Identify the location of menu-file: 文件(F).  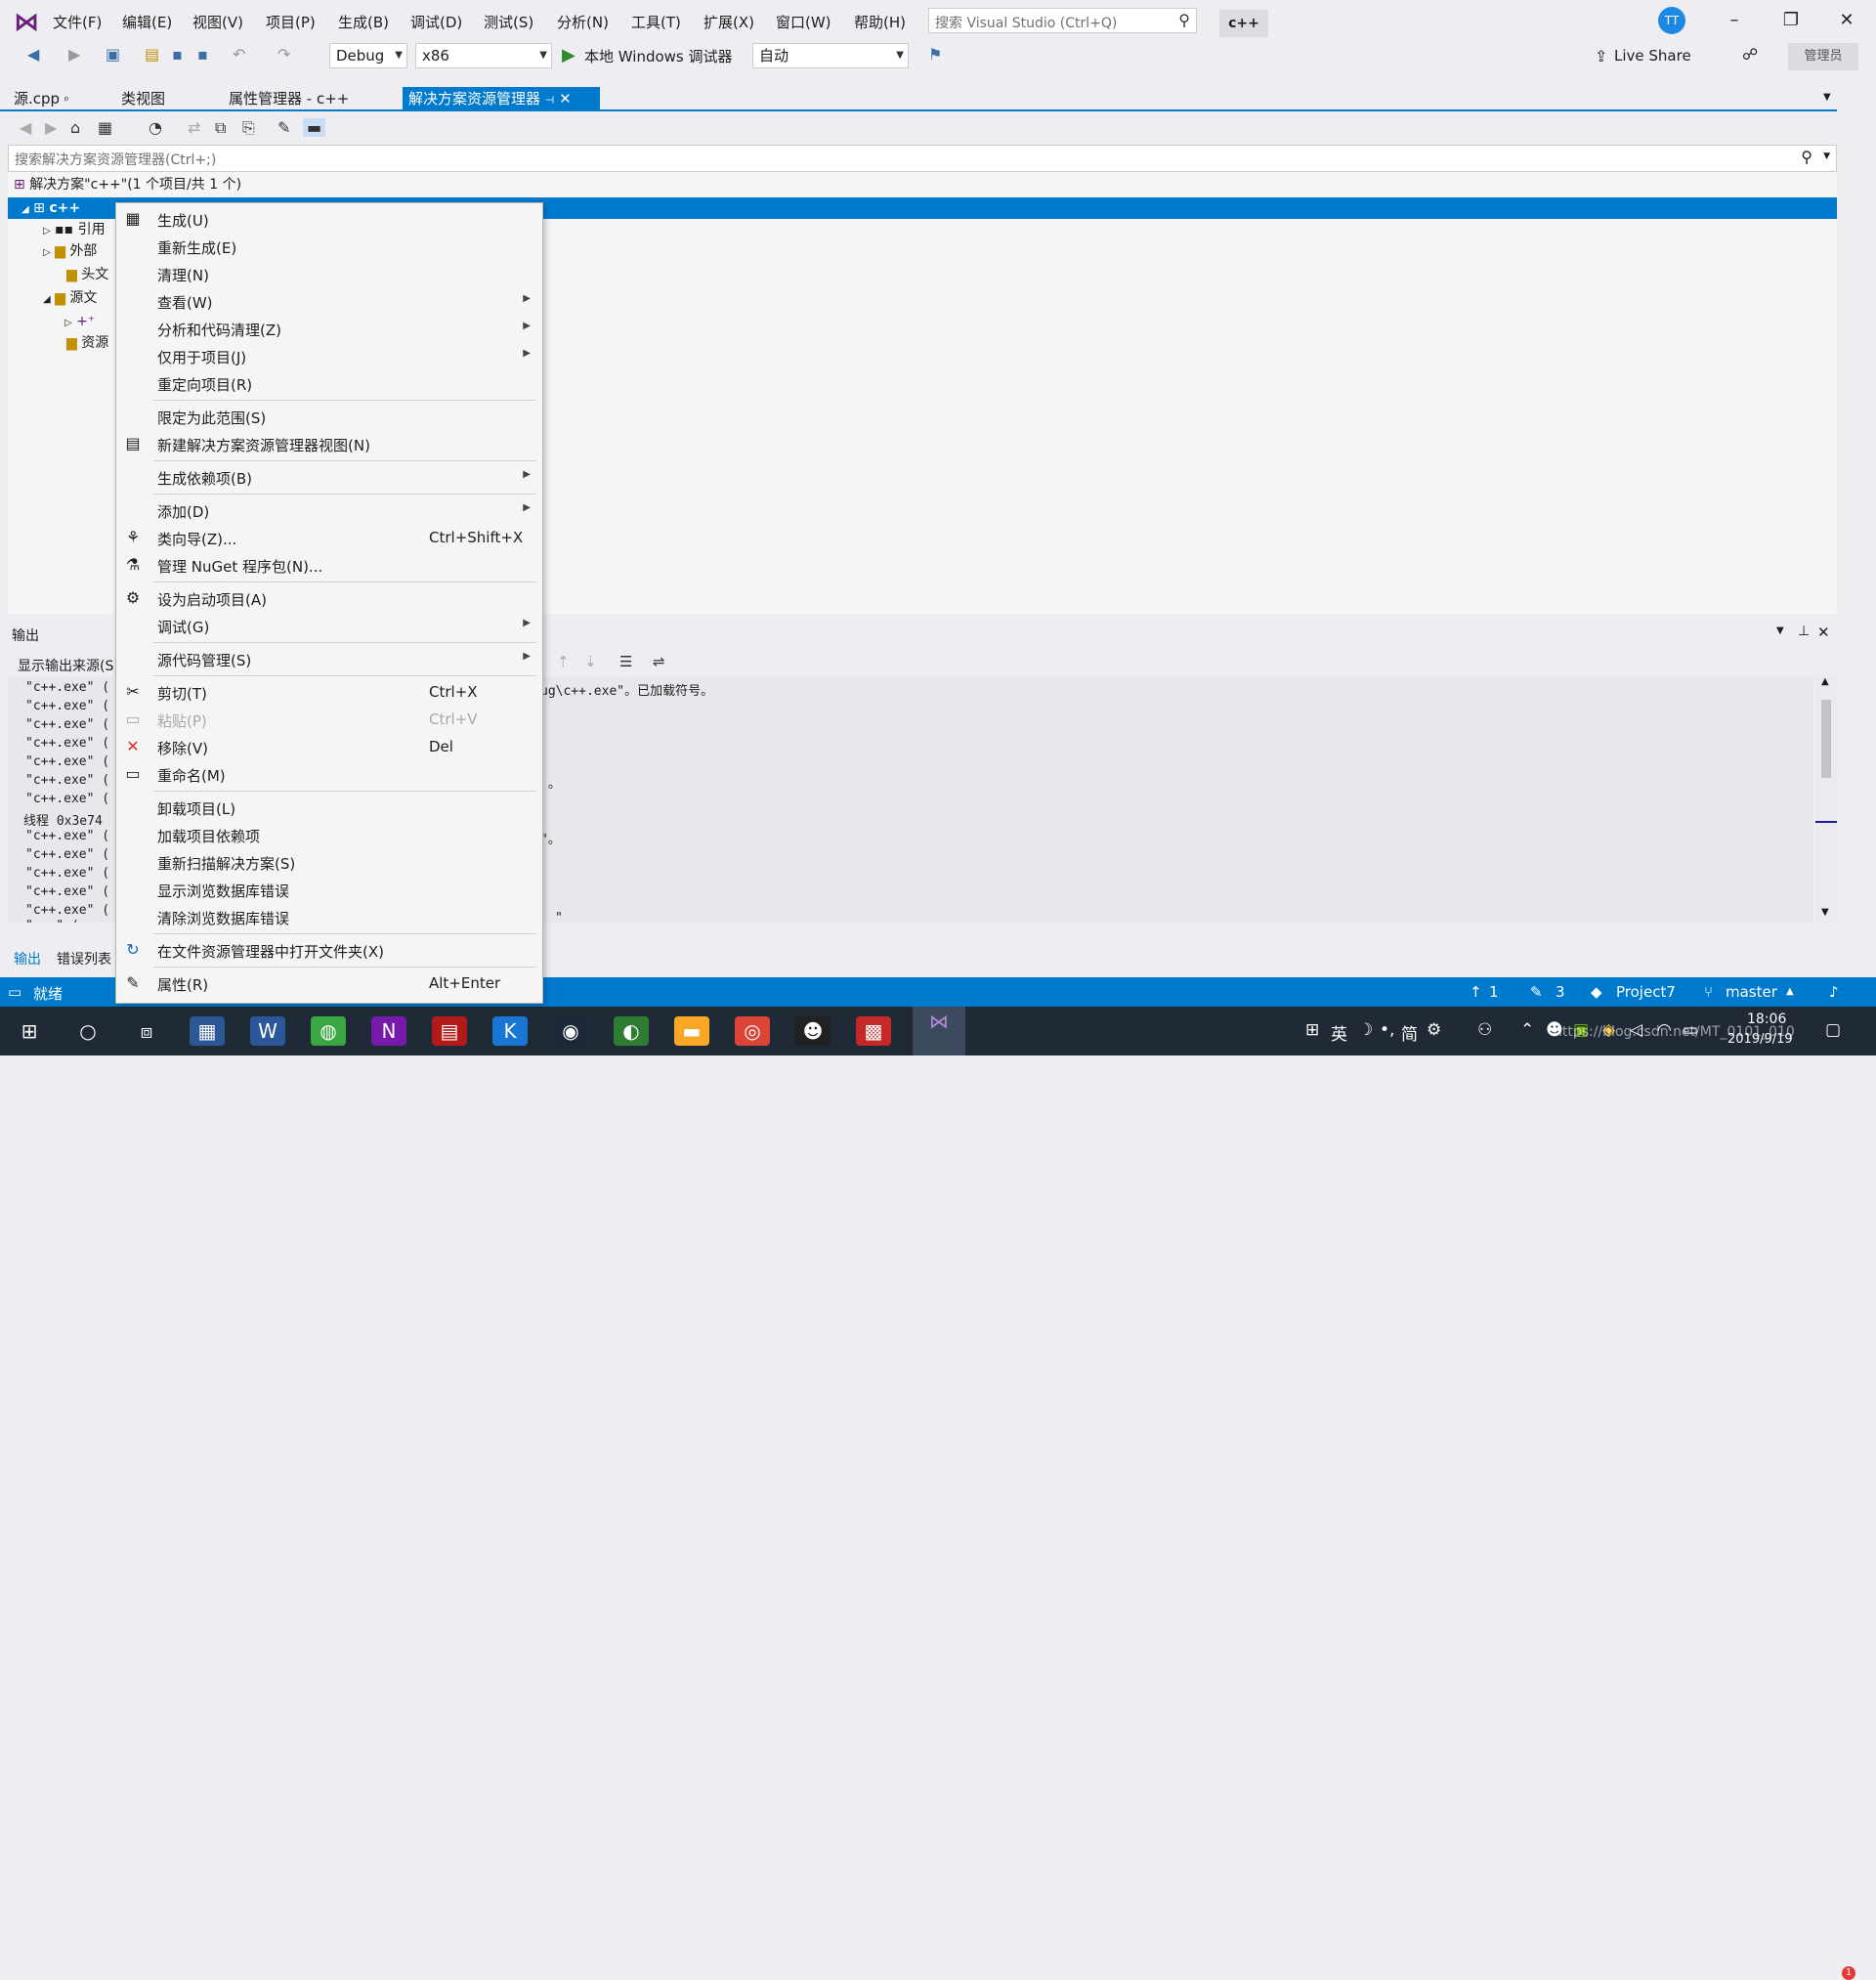
(77, 22).